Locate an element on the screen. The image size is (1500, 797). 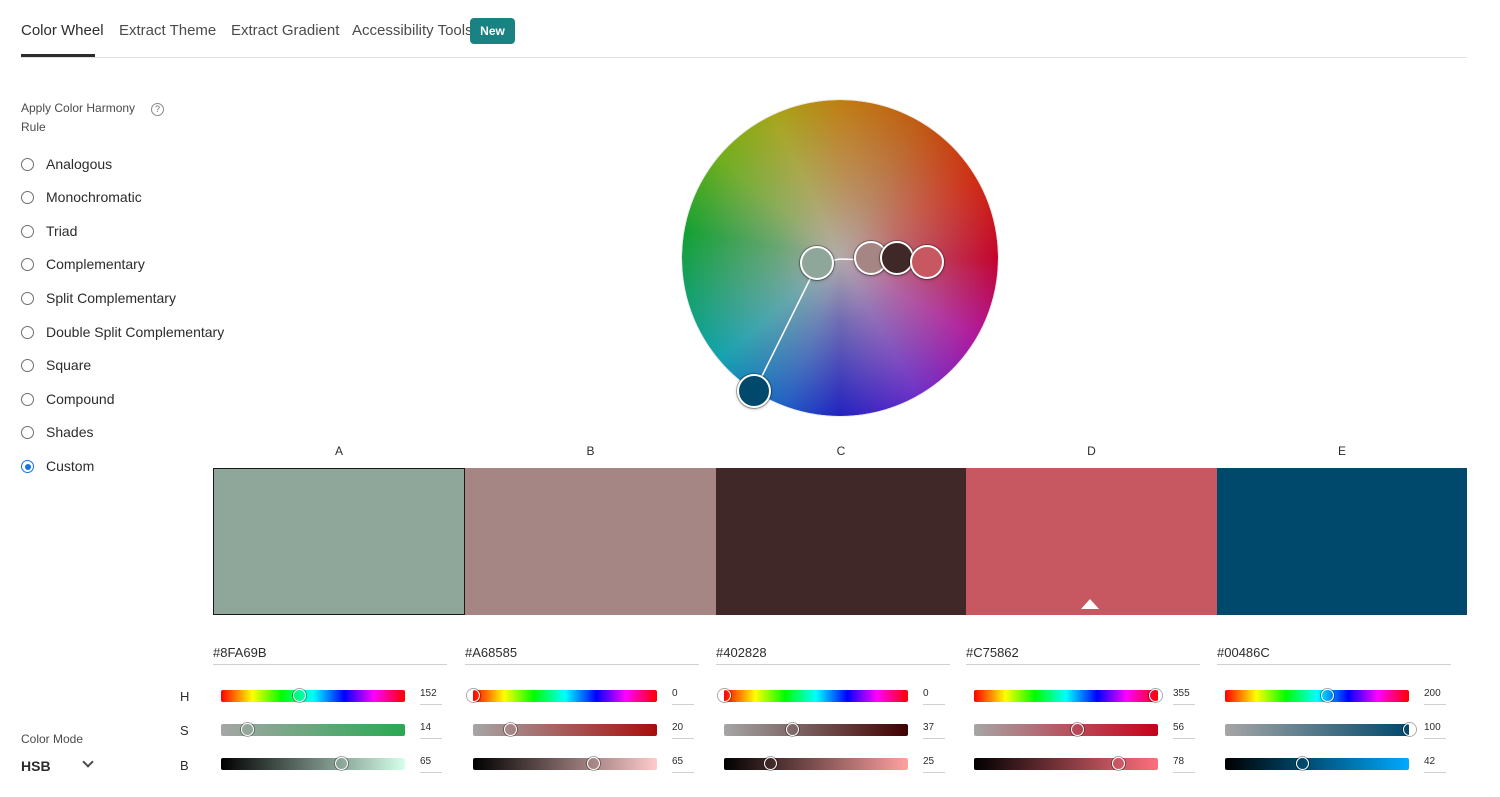
color-wheel is located at coordinates (840, 258).